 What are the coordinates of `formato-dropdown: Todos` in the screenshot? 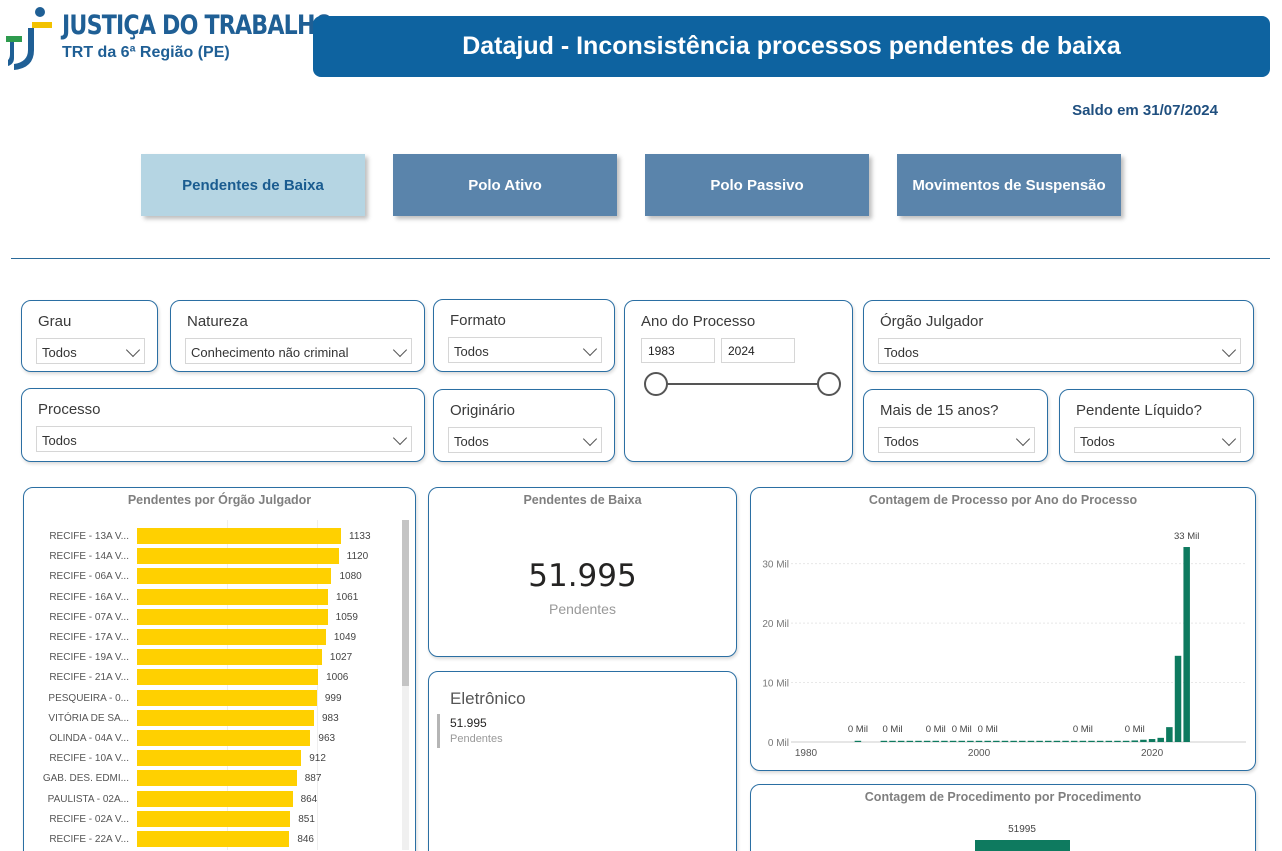 It's located at (525, 350).